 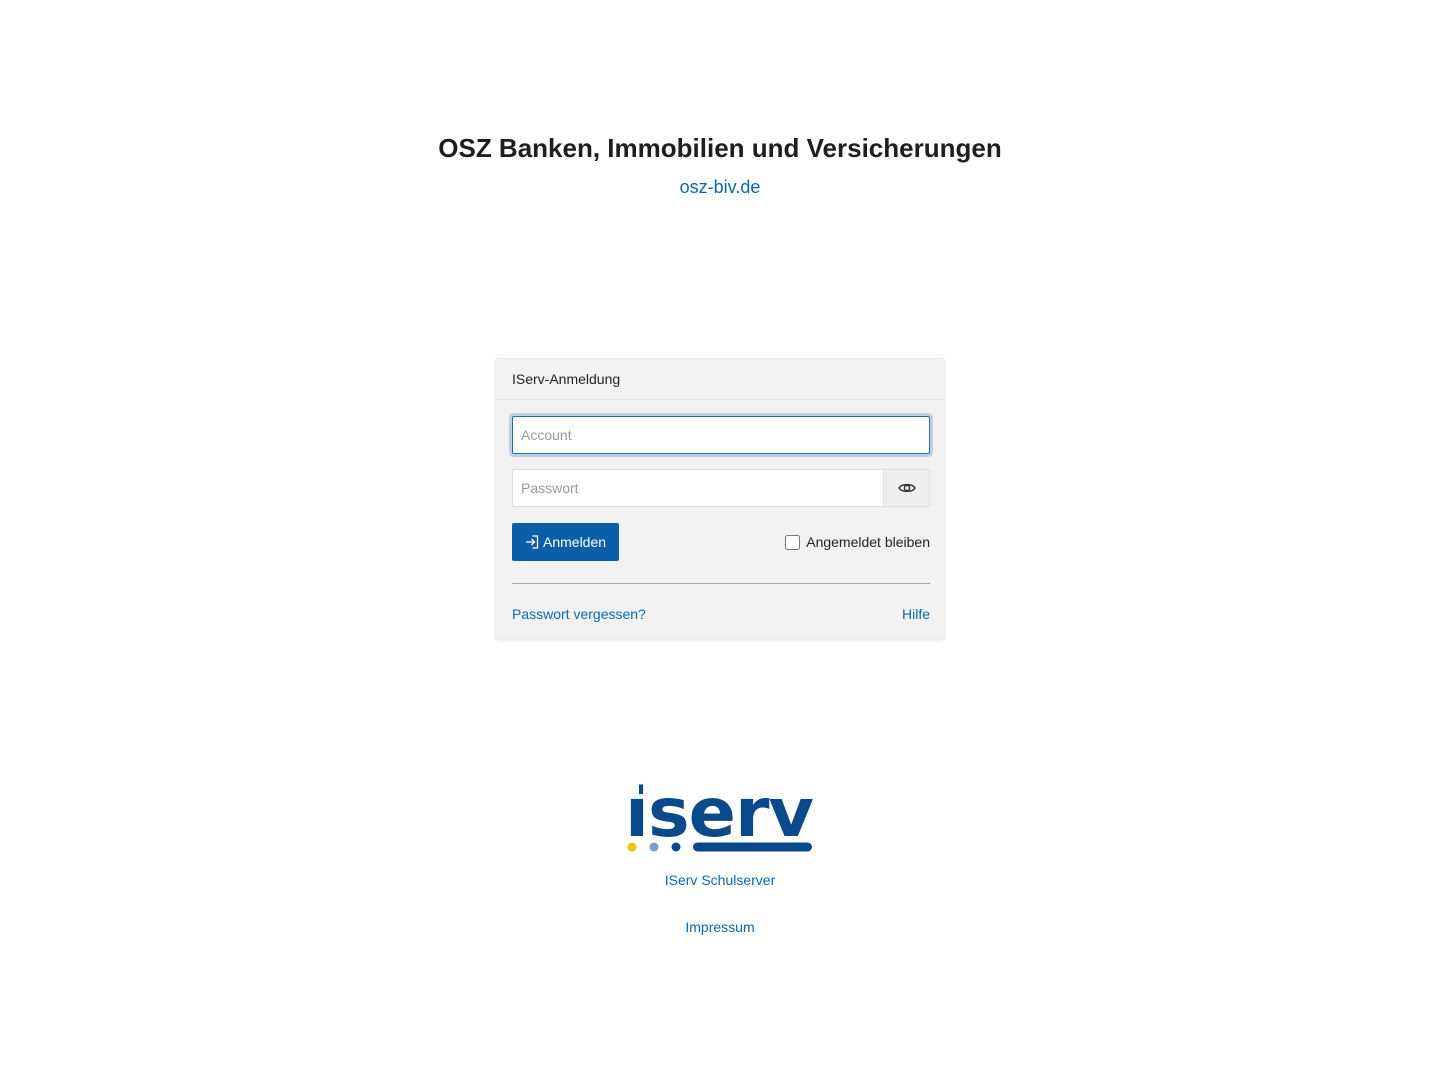 I want to click on login-card: IServ-Anmeldung Anmelden, so click(x=720, y=499).